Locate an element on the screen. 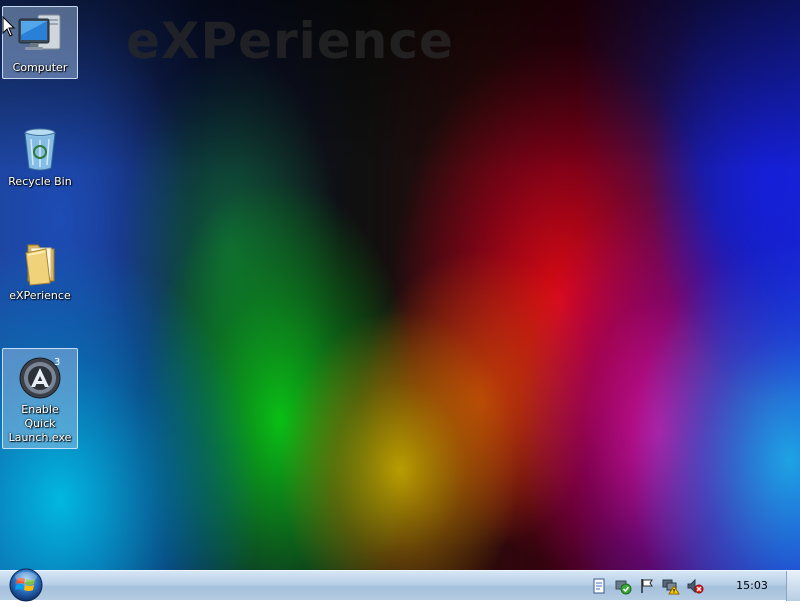 This screenshot has width=800, height=607. wallpaper-watermark: eXPerience is located at coordinates (290, 41).